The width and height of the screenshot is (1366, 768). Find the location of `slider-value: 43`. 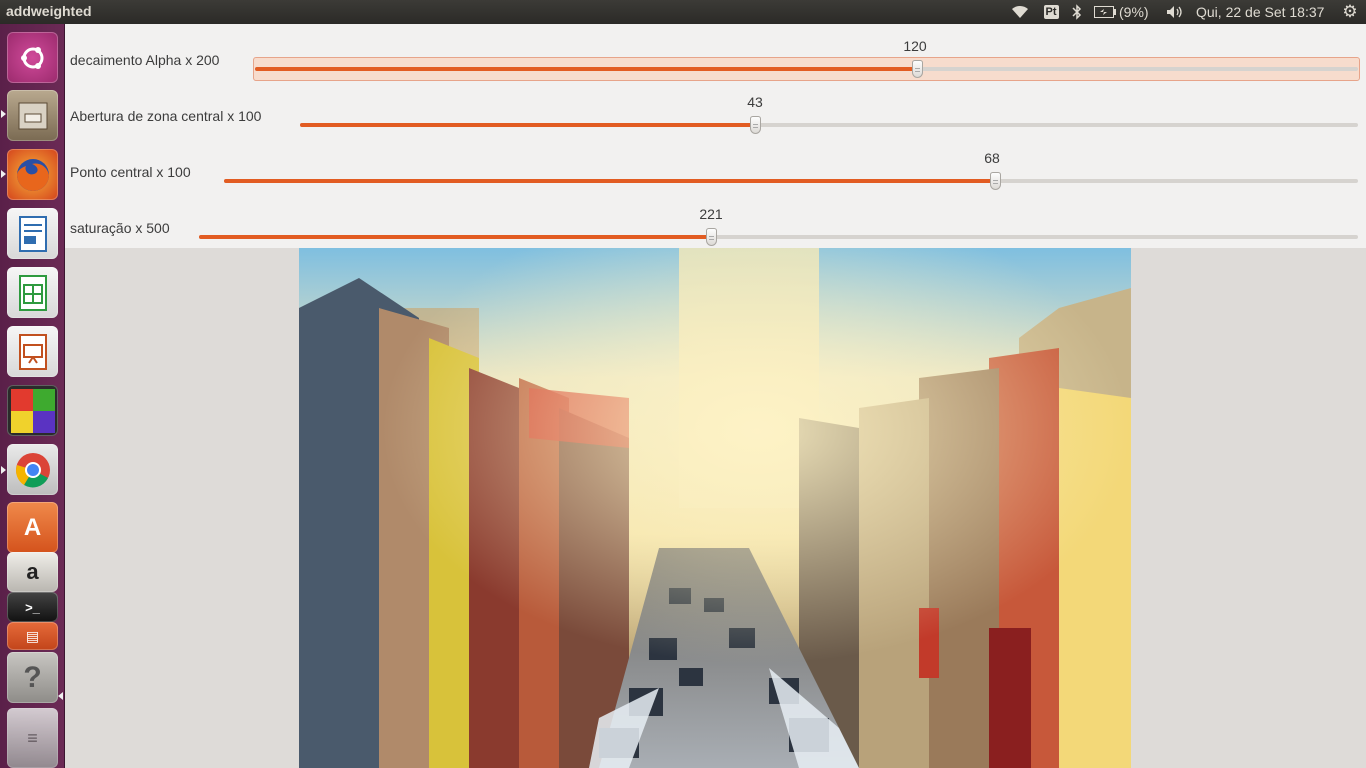

slider-value: 43 is located at coordinates (755, 102).